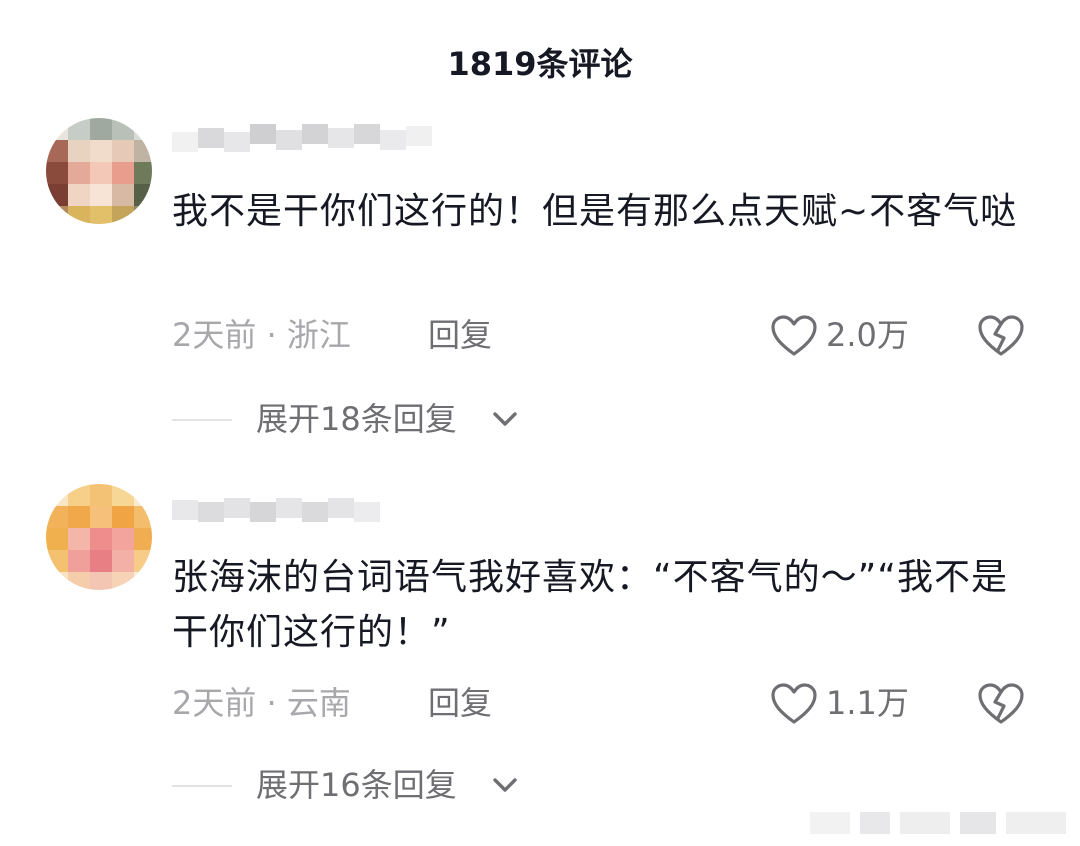 Image resolution: width=1080 pixels, height=846 pixels. I want to click on like-count: 2.0万, so click(867, 335).